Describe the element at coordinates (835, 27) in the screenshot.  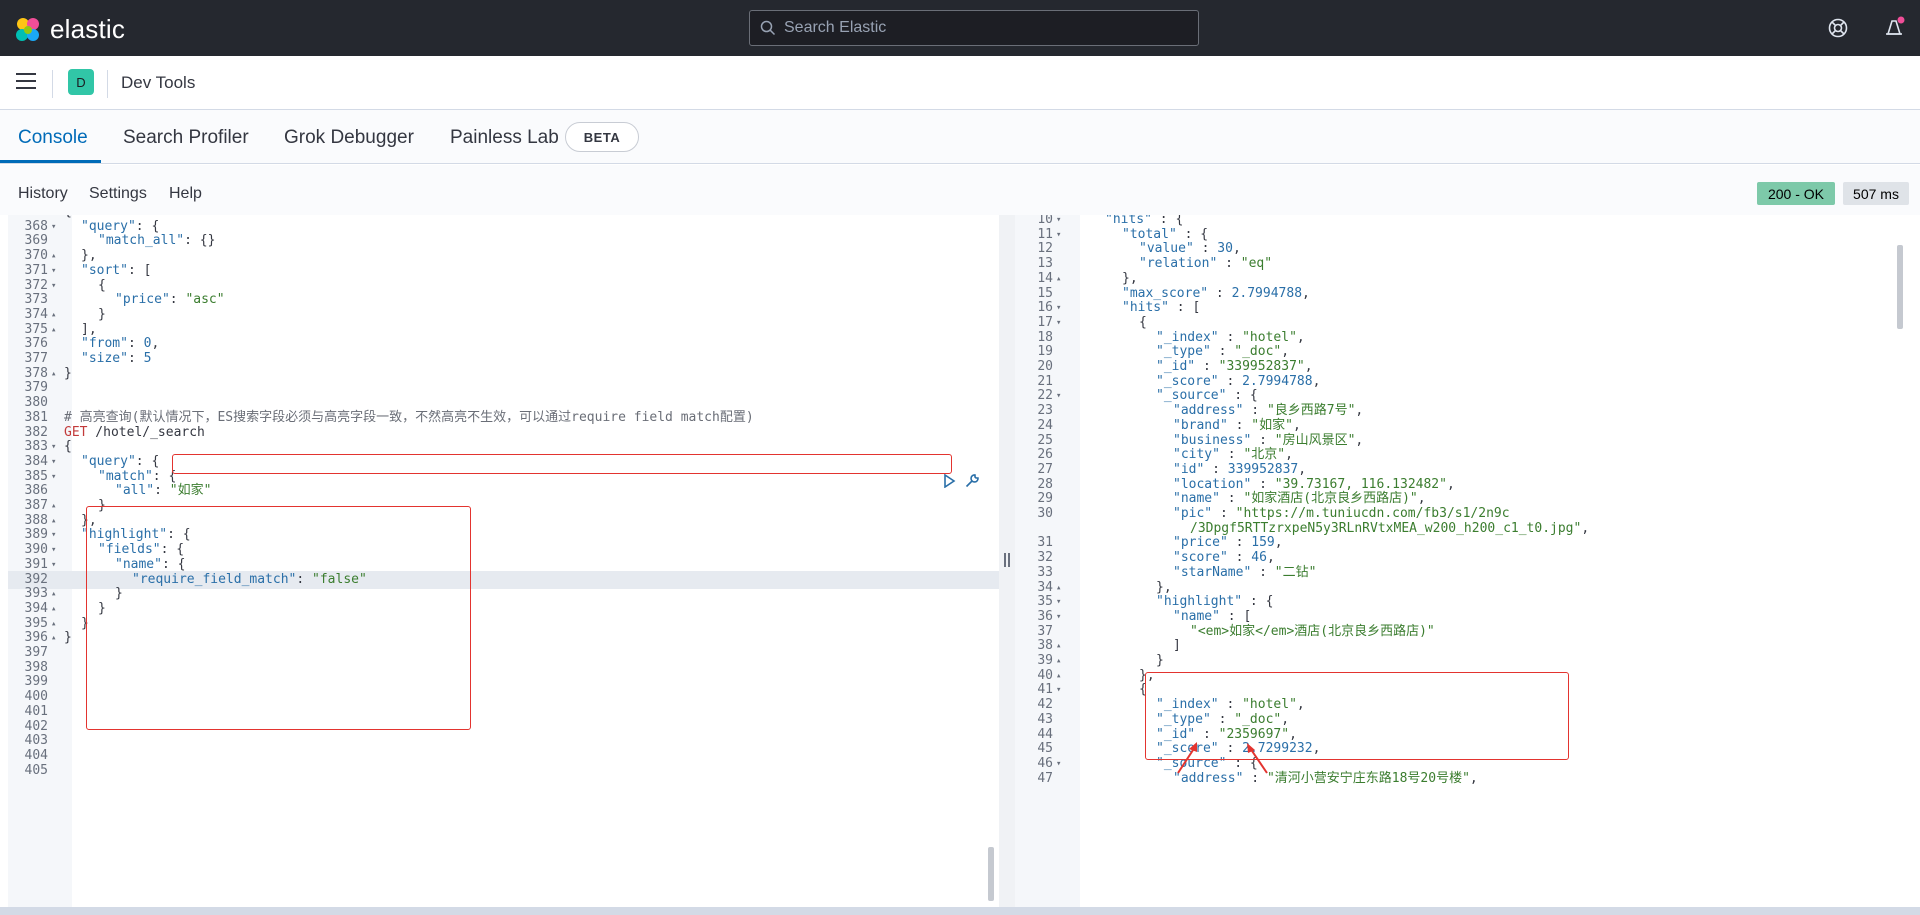
I see `search-placeholder: Search Elastic` at that location.